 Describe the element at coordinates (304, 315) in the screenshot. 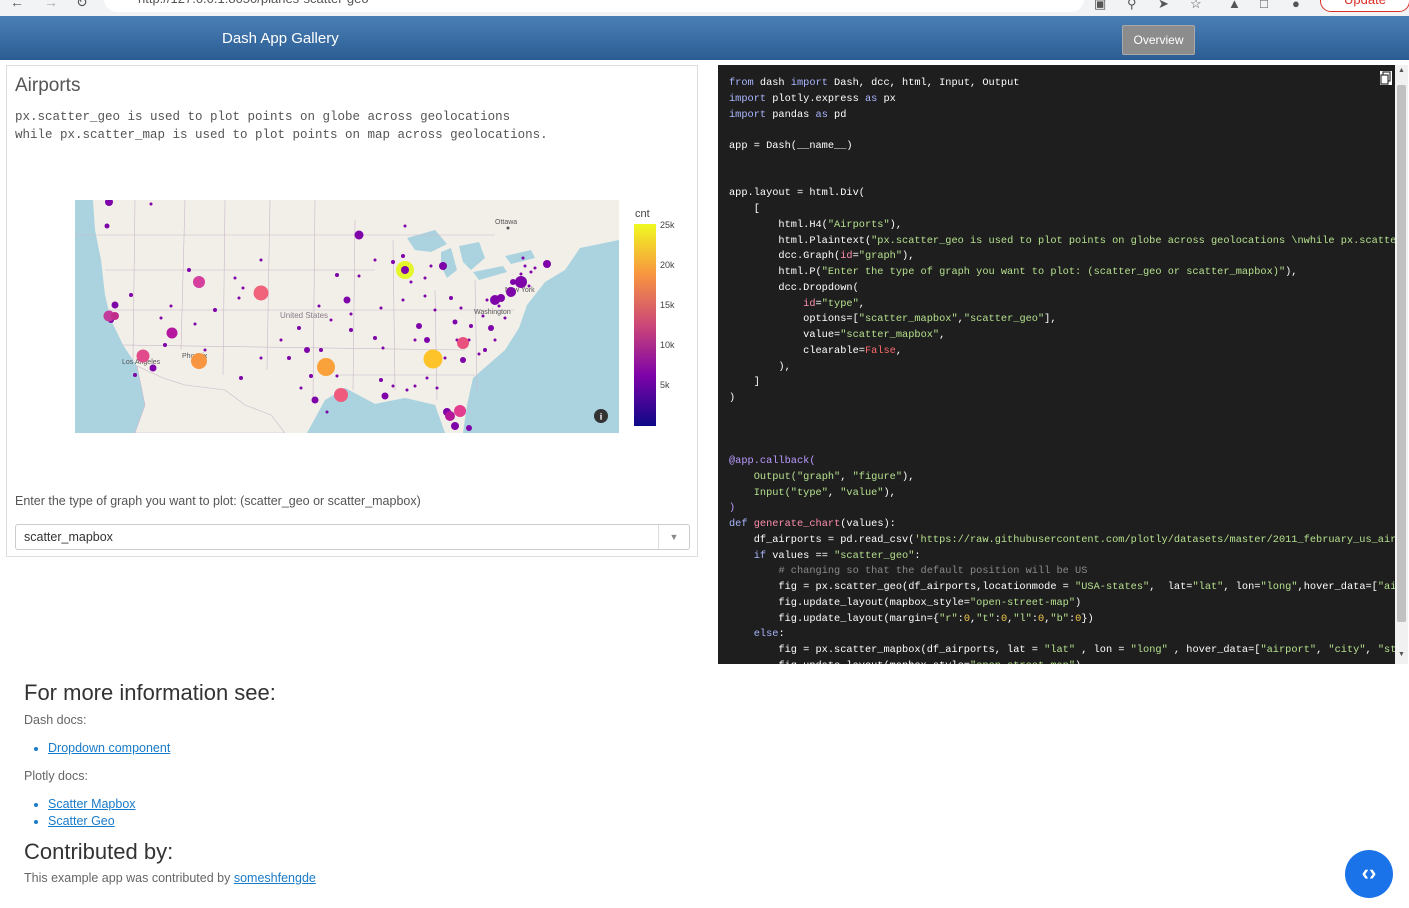

I see `map-label-united-states: United States` at that location.